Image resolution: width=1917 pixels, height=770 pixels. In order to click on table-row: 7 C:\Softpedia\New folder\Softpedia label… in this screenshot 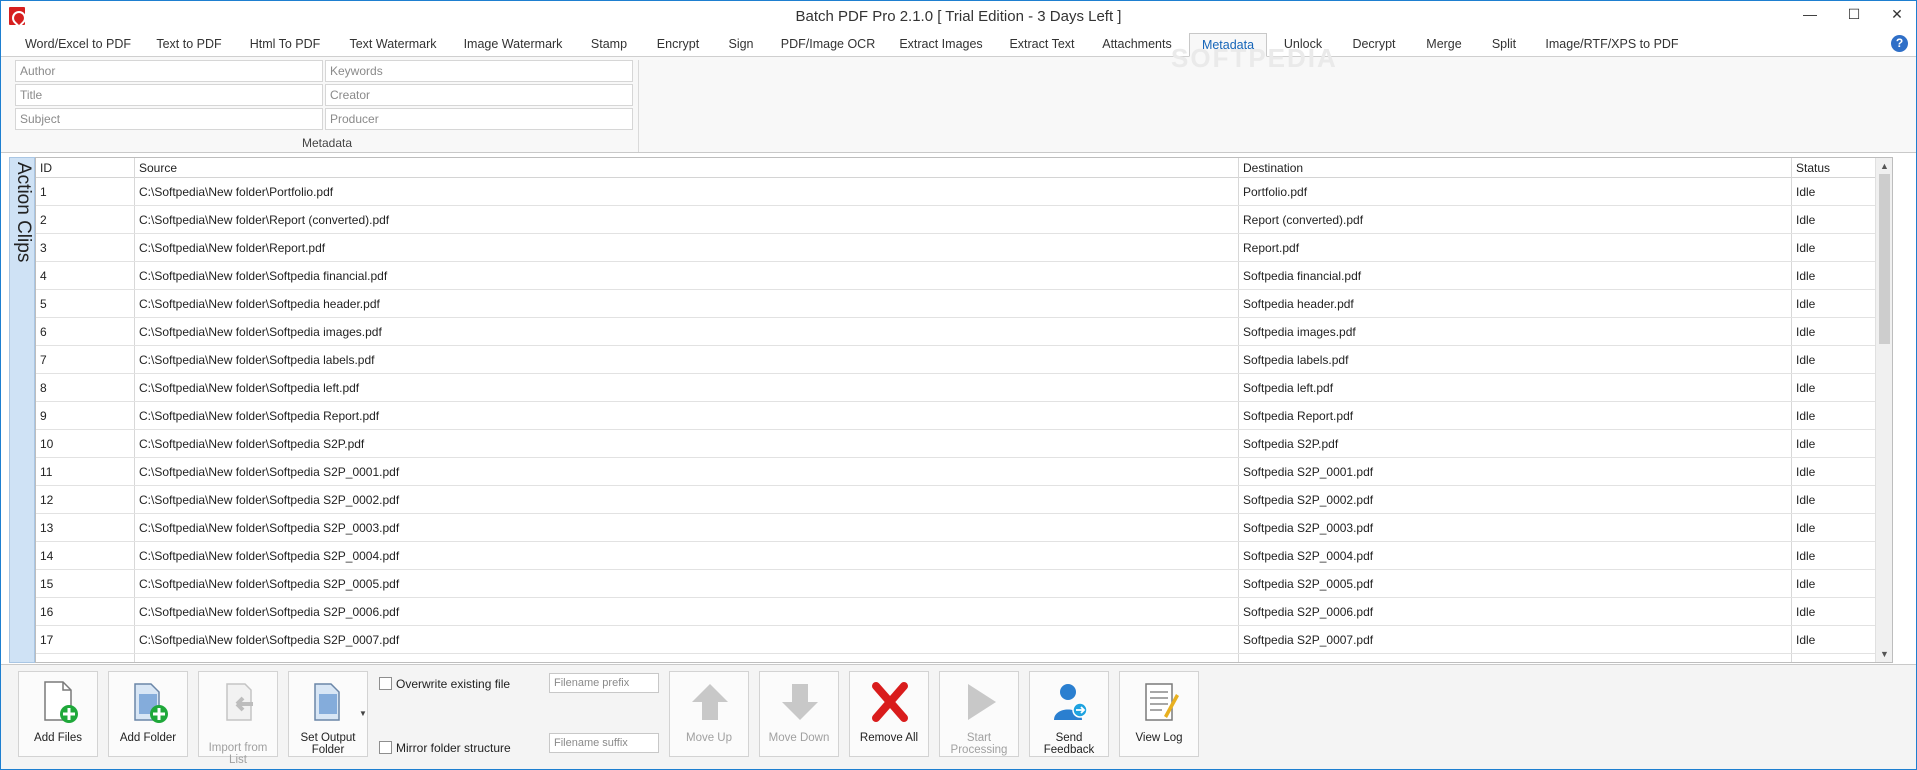, I will do `click(964, 360)`.